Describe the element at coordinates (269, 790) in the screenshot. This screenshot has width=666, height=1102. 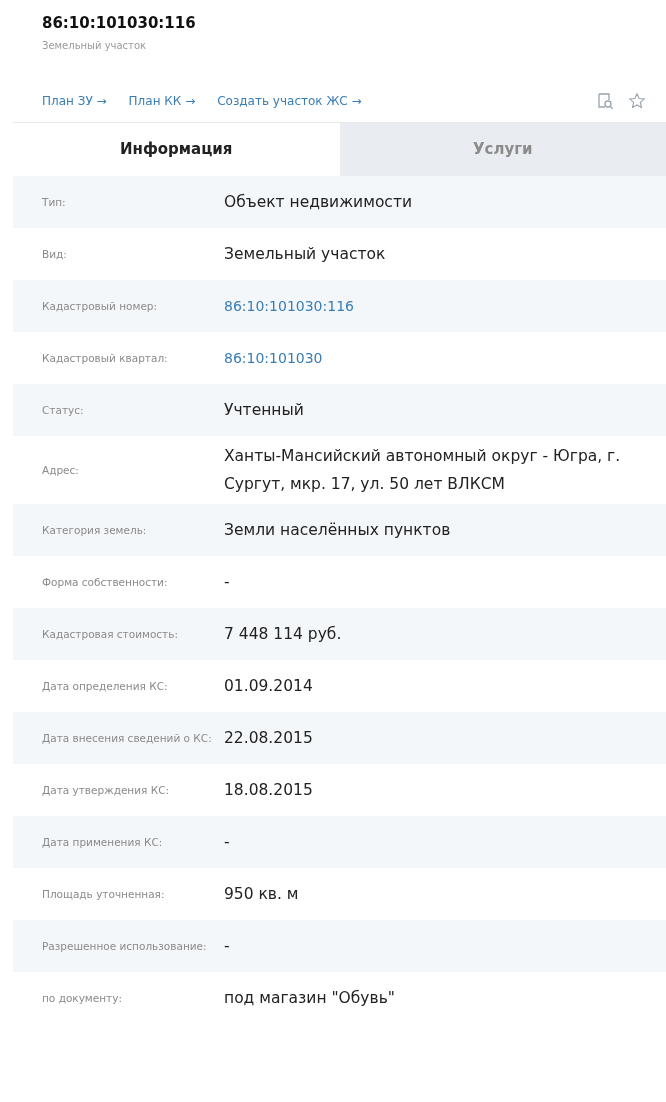
I see `field-value: 18.08.2015` at that location.